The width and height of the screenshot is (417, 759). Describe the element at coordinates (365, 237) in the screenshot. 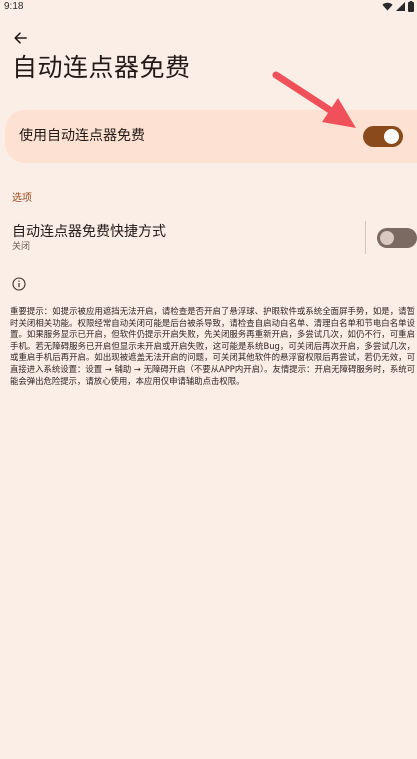

I see `vertical-divider` at that location.